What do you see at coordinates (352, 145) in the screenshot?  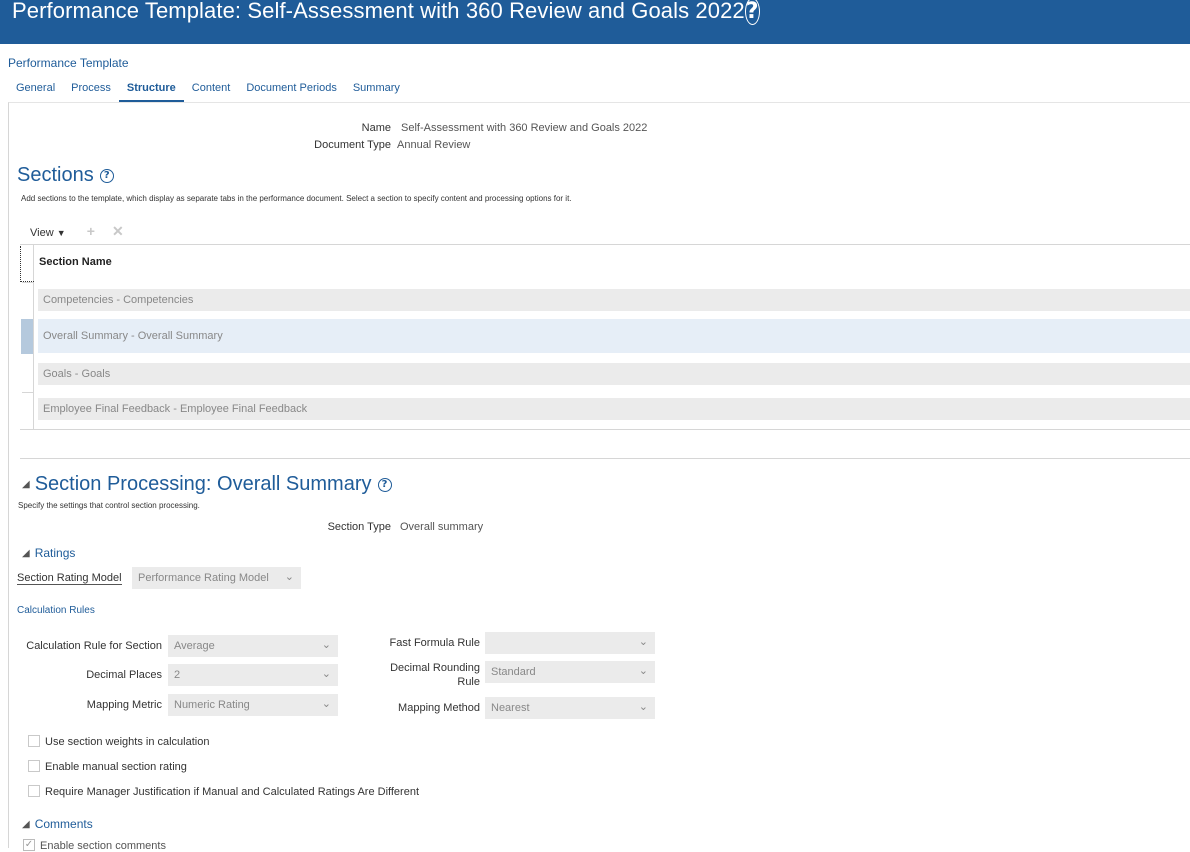 I see `document-type-label: Document Type` at bounding box center [352, 145].